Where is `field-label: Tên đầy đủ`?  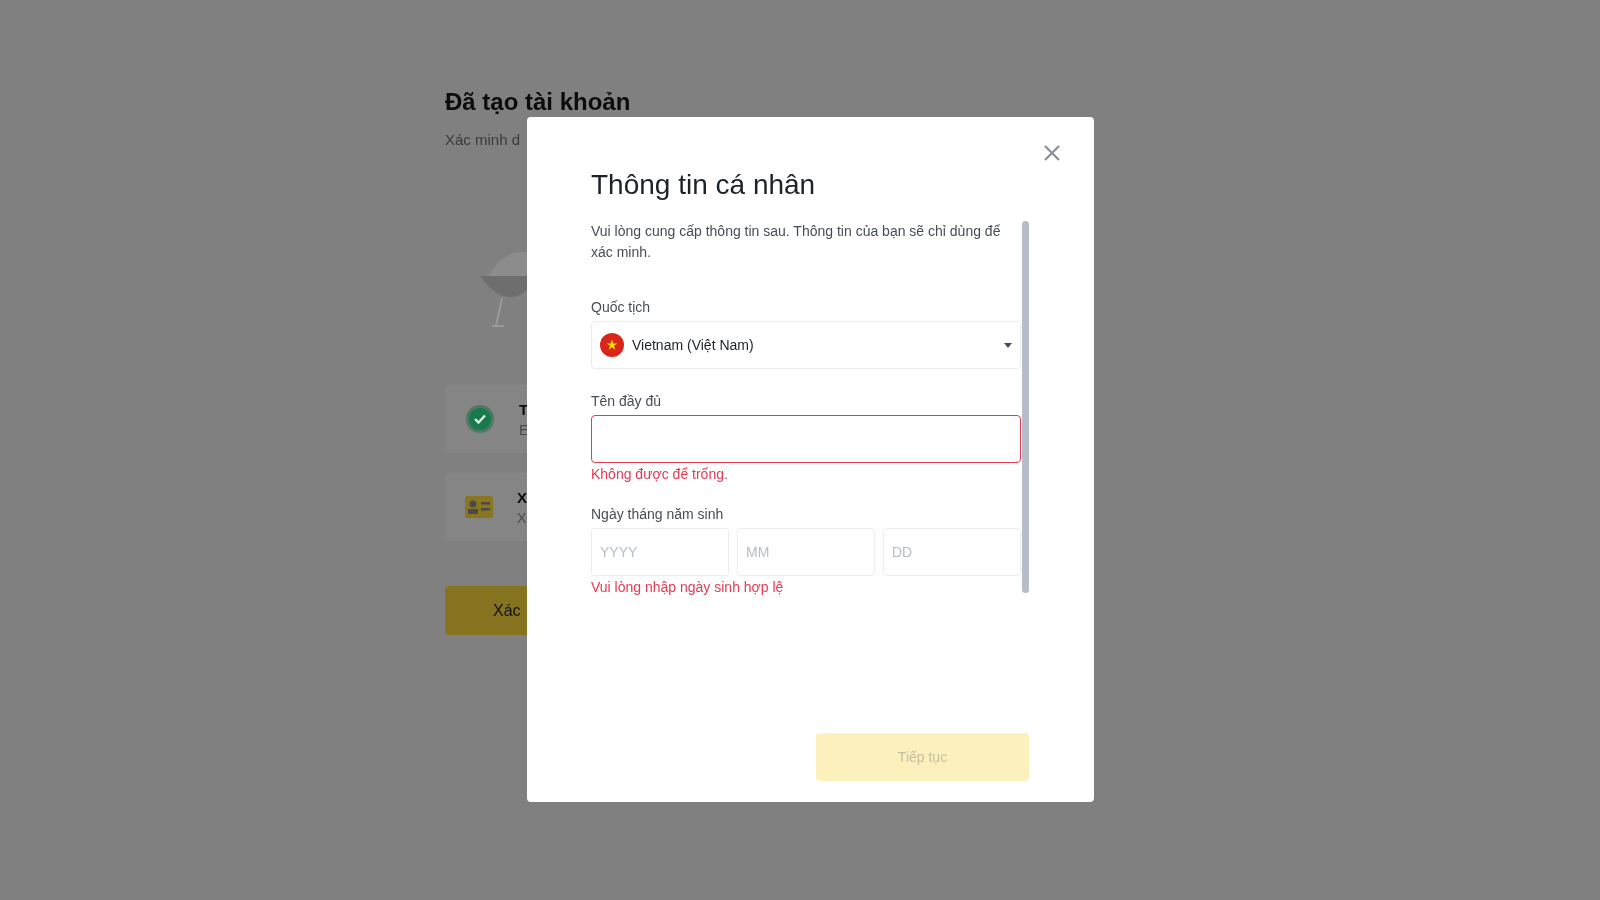 field-label: Tên đầy đủ is located at coordinates (626, 401).